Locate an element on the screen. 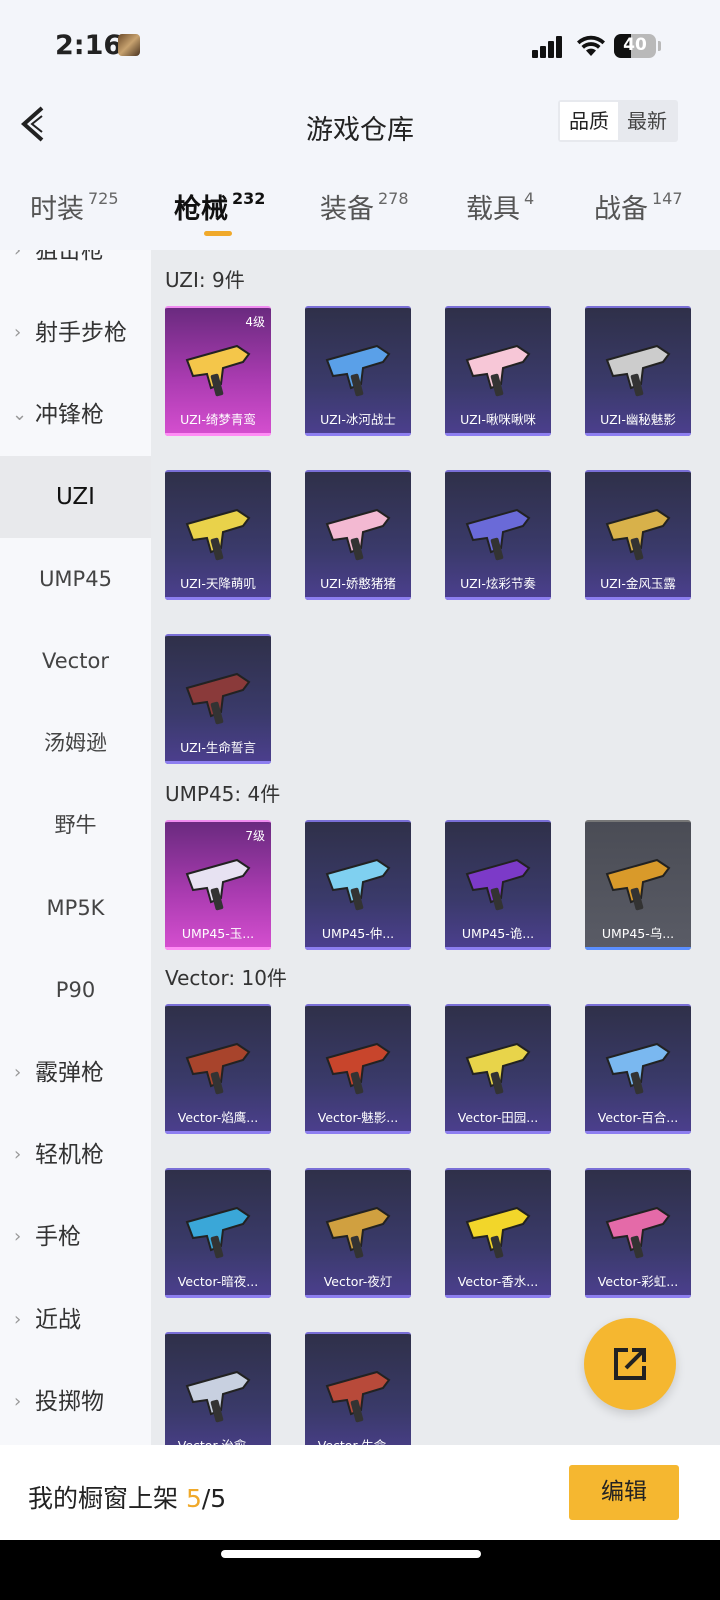 This screenshot has width=720, height=1600. sidebar-item-dmr: › 射手步枪 is located at coordinates (75, 333).